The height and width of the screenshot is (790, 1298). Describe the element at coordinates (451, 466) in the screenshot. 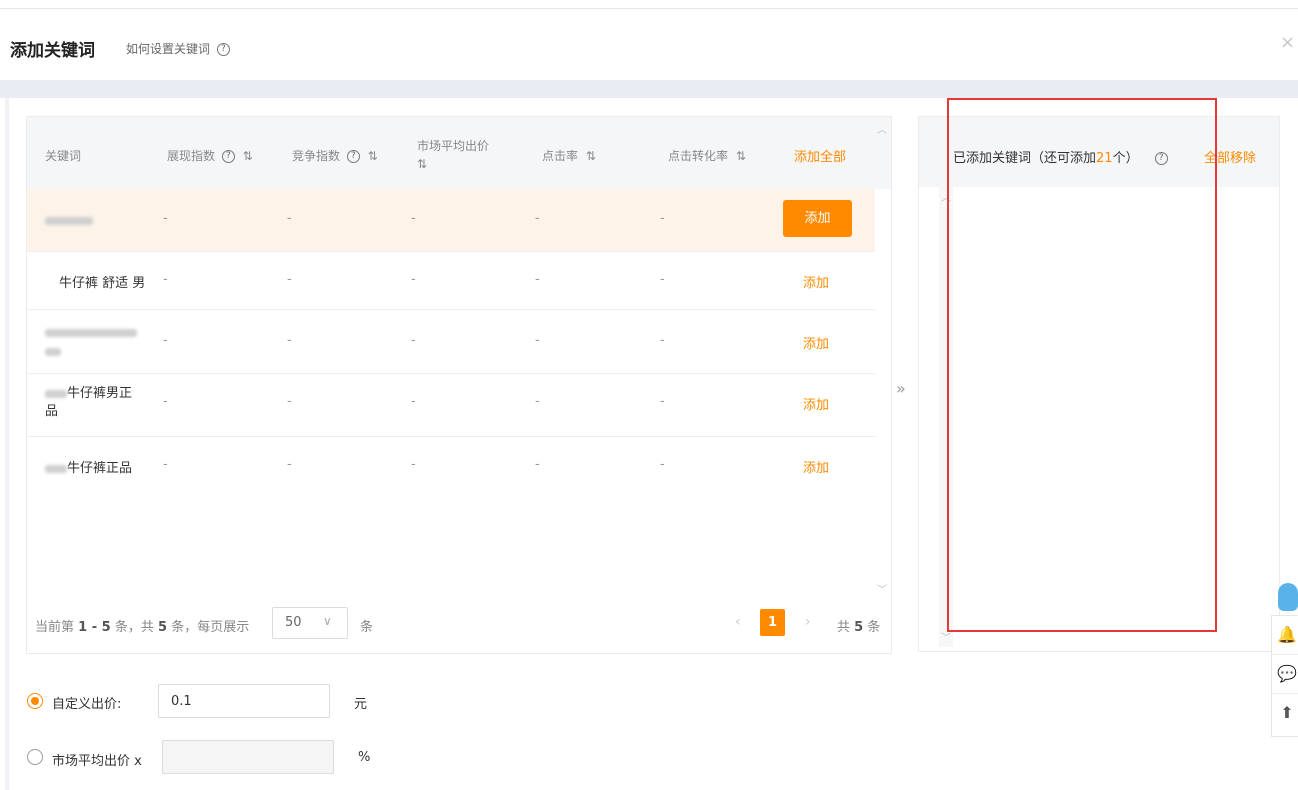

I see `table-row: 牛仔裤正品 - - - - - 添加` at that location.